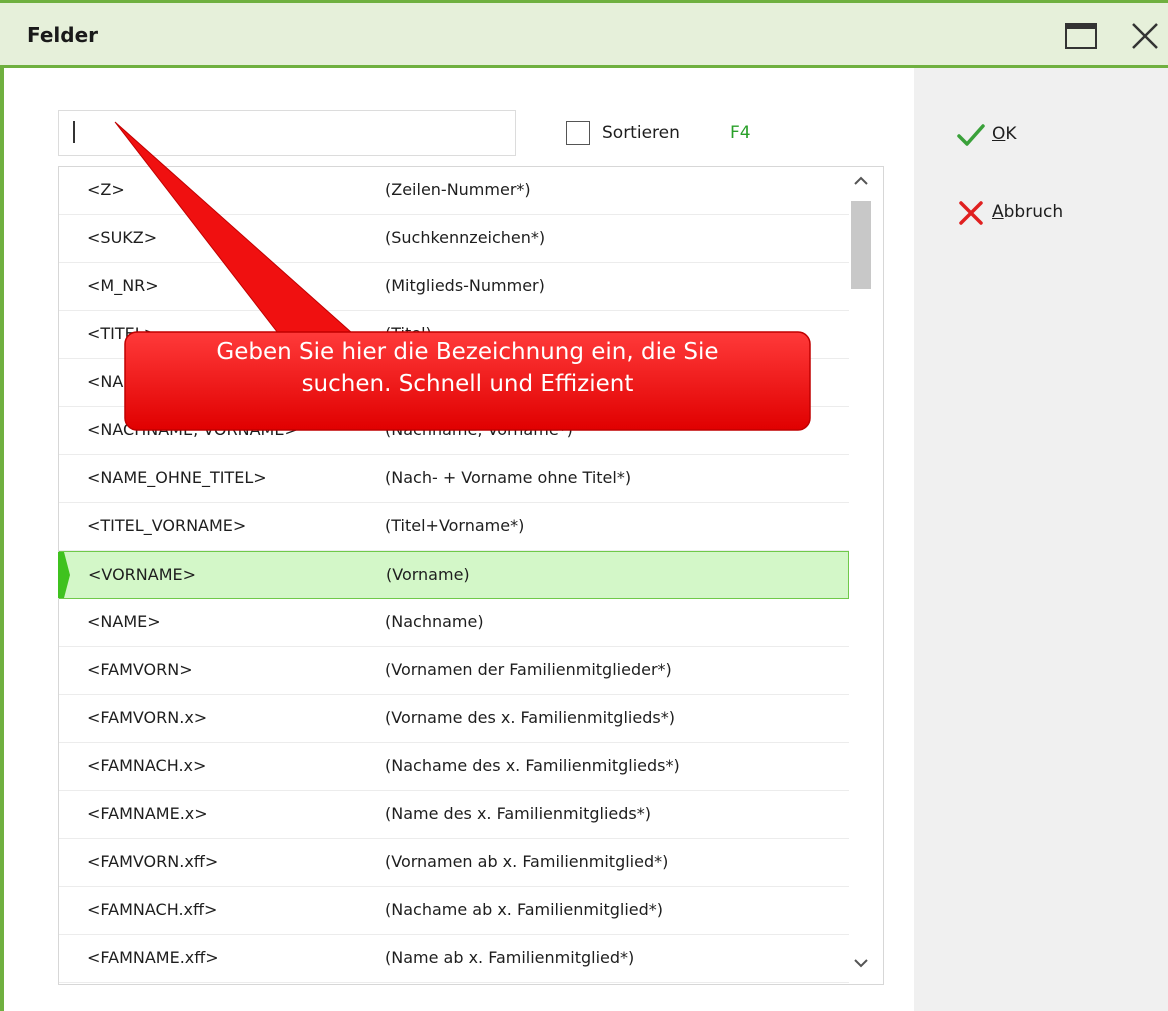 The image size is (1168, 1011). I want to click on field-description: (Titel), so click(408, 333).